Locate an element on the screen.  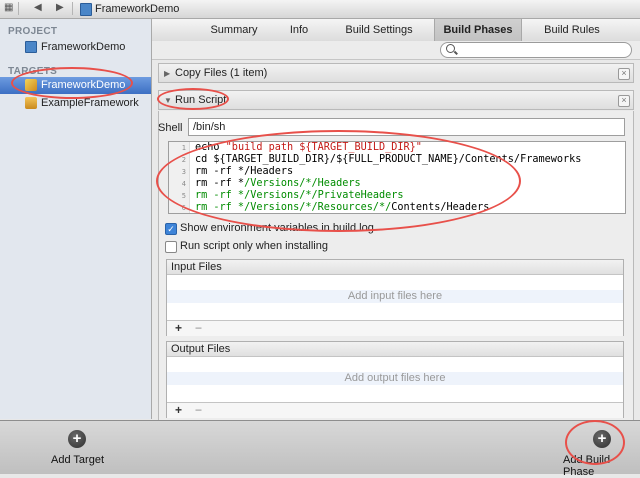
show-env-checkbox: ✓ is located at coordinates (171, 229).